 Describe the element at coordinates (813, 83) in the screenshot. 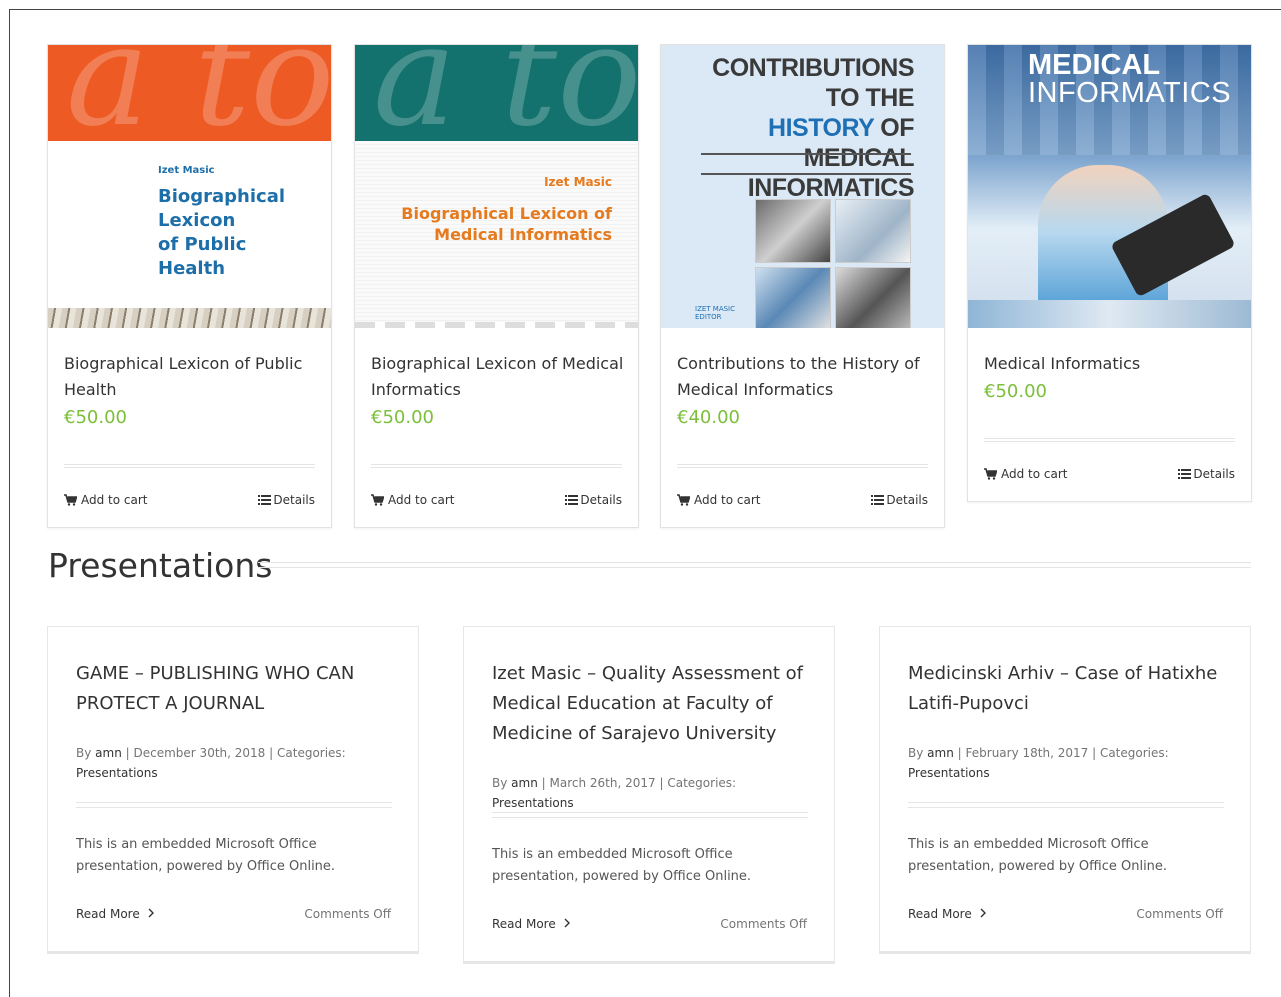

I see `cover-title-line: CONTRIBUTIONS TO THE` at that location.